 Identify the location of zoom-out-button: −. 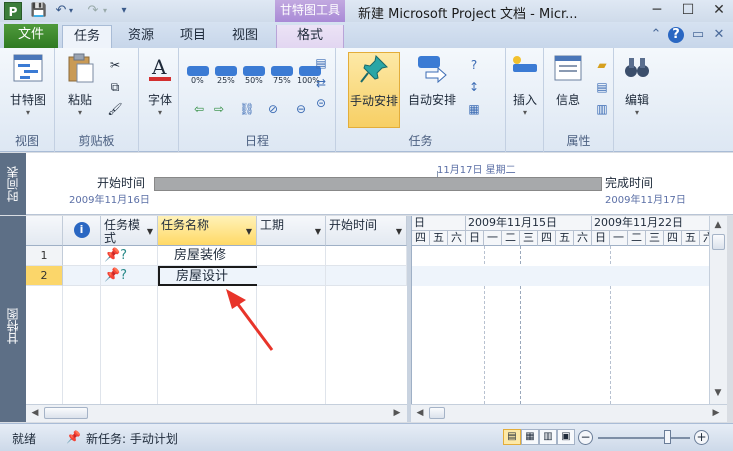
(585, 437).